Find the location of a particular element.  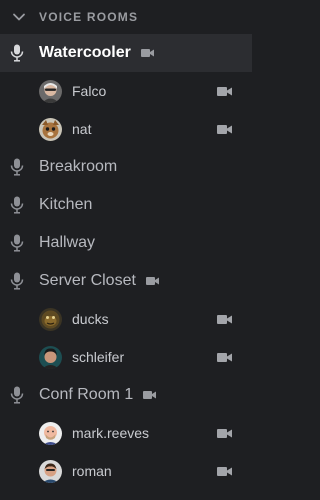

section-title: VOICE ROOMS is located at coordinates (89, 17).